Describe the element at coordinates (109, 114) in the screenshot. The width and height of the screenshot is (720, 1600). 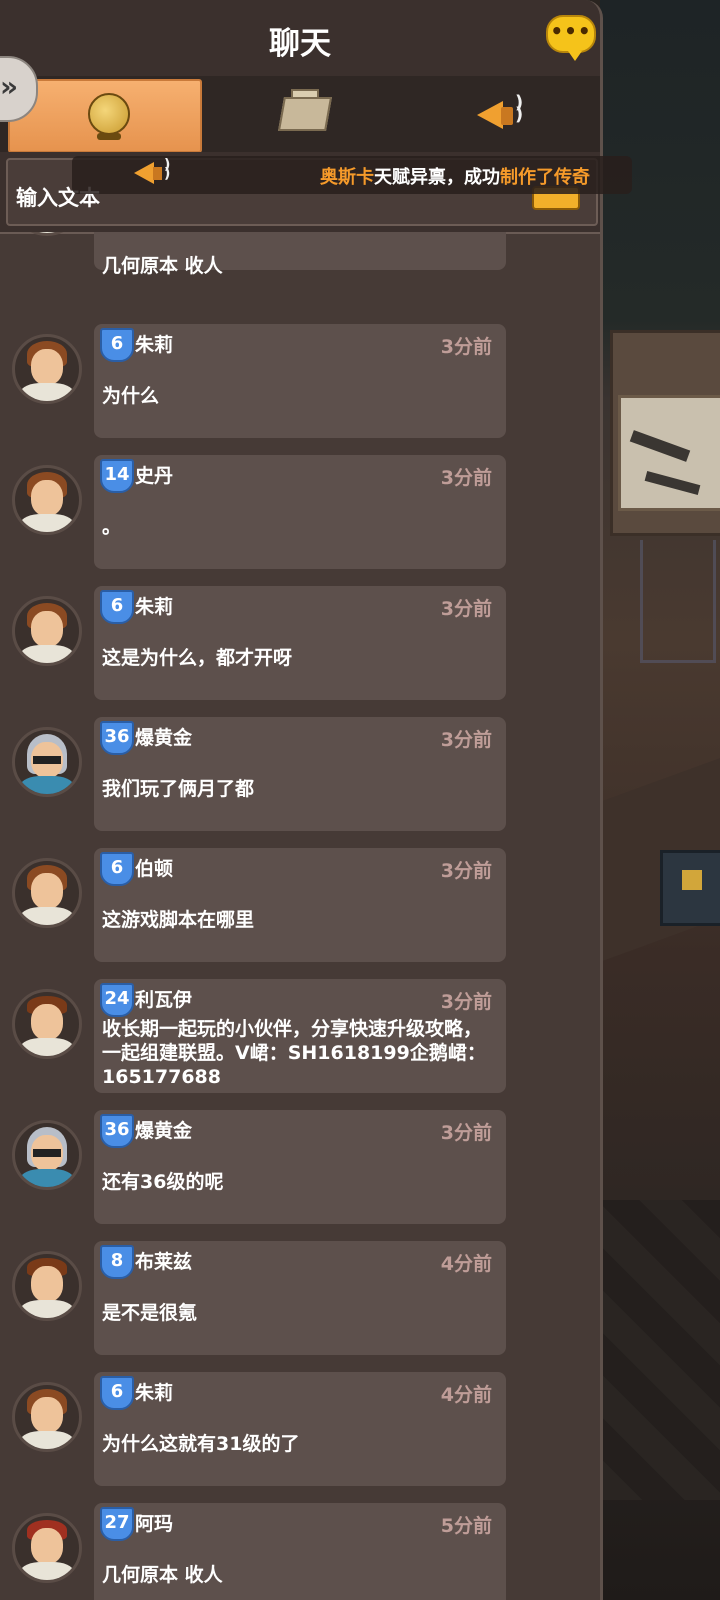
I see `globe-icon` at that location.